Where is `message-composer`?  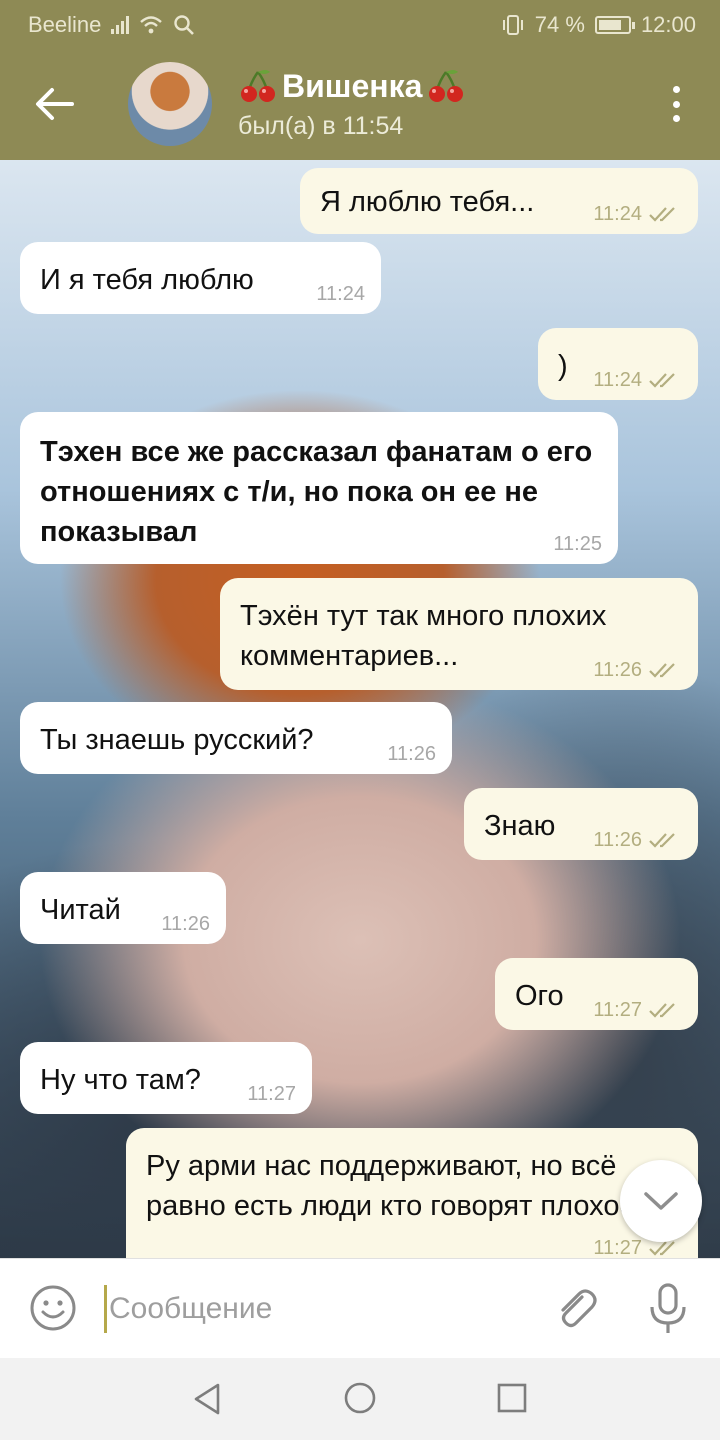
message-composer is located at coordinates (360, 1308).